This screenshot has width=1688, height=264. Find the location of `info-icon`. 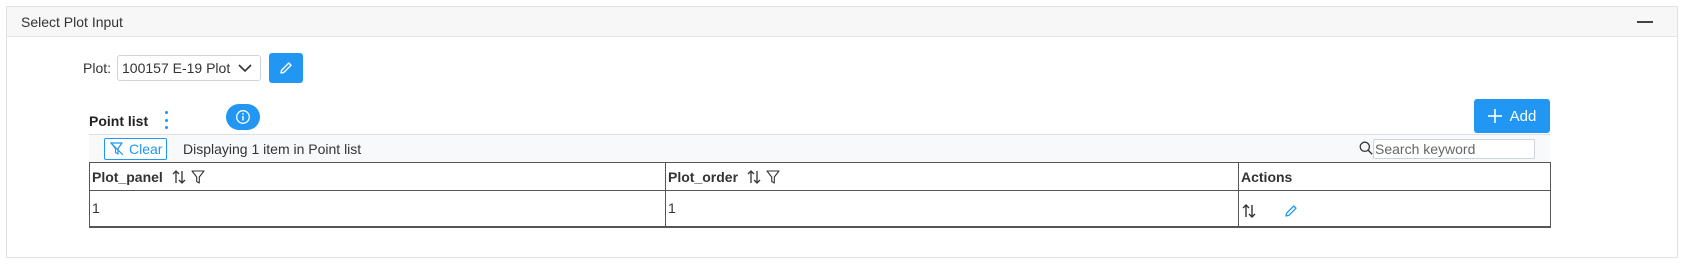

info-icon is located at coordinates (243, 117).